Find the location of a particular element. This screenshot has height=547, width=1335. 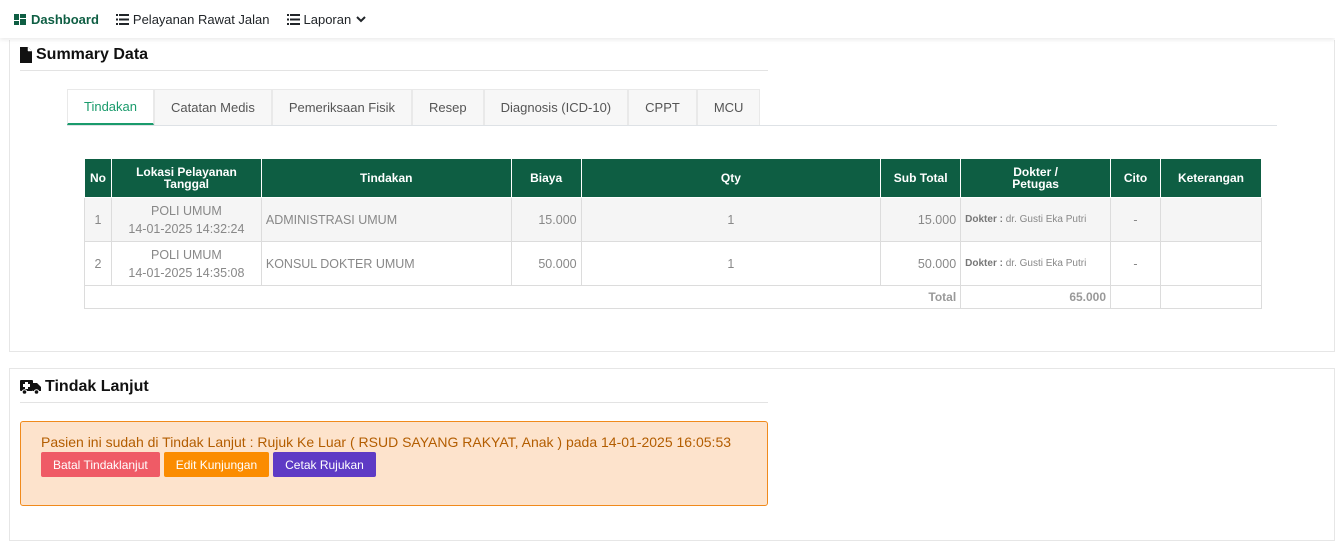

col-header-keterangan: Keterangan is located at coordinates (1211, 178).